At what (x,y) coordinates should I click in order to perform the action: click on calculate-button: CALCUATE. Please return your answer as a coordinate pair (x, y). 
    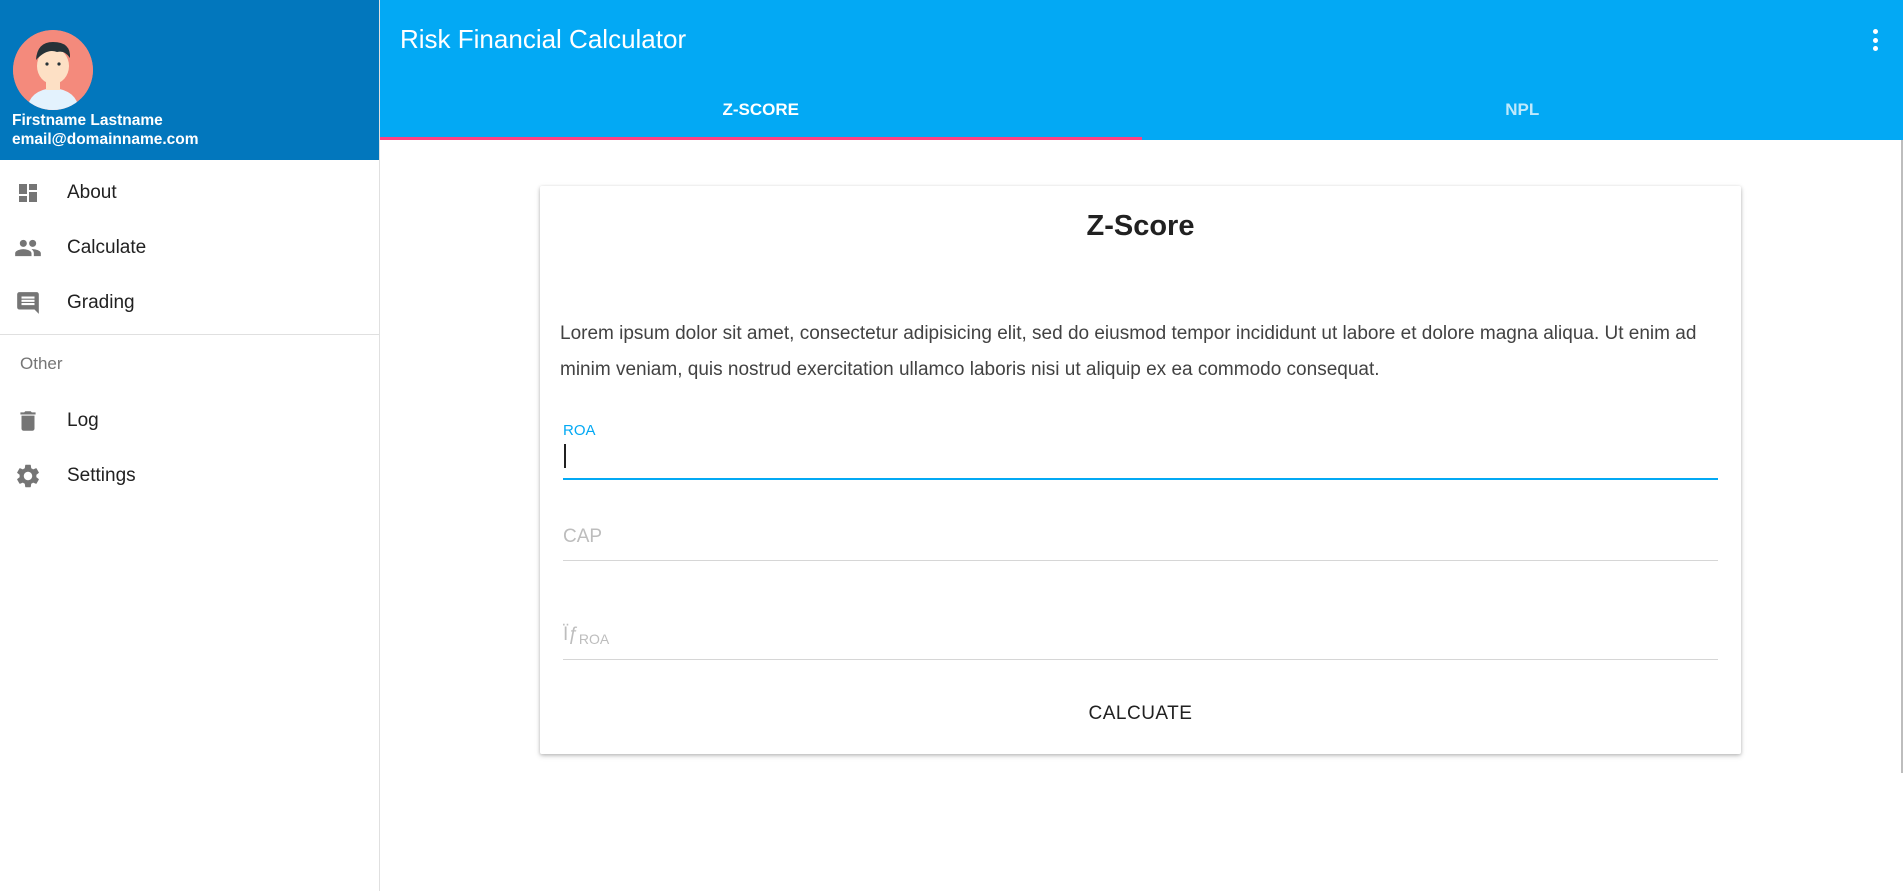
    Looking at the image, I should click on (1141, 714).